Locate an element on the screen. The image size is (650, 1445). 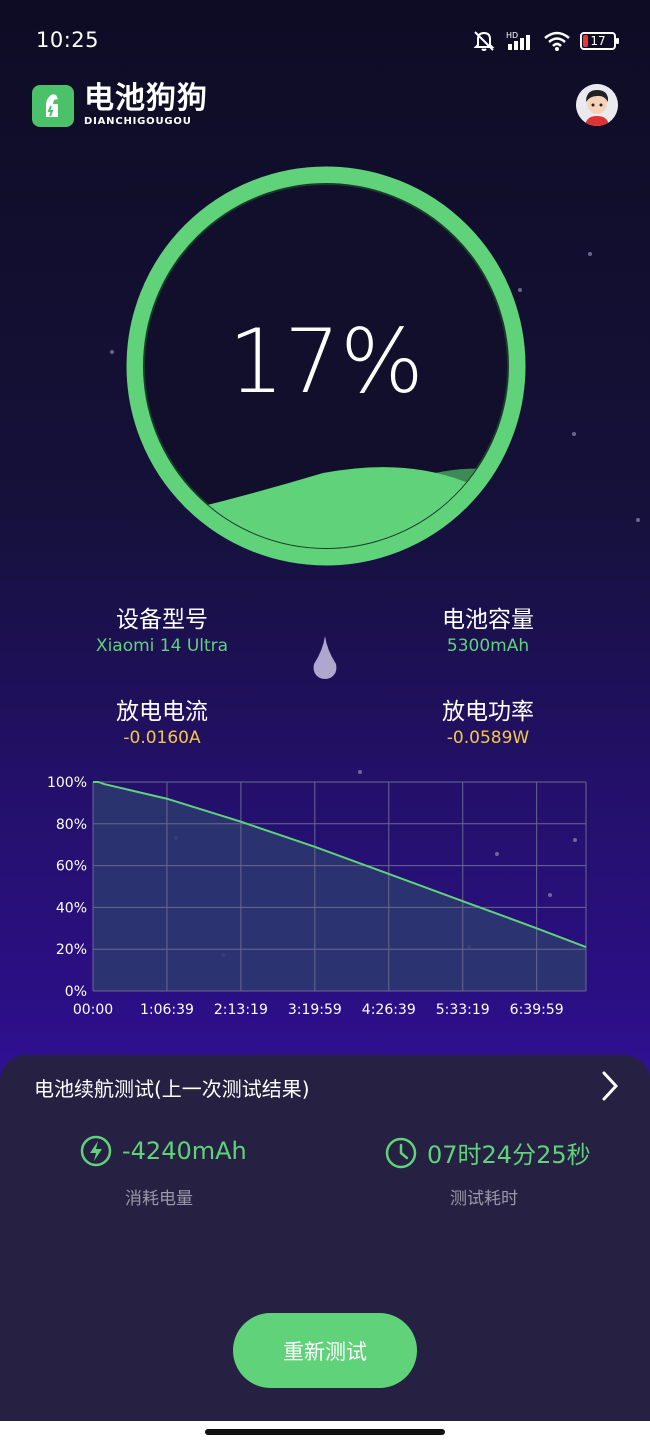
battery-status-icon: 17 is located at coordinates (599, 41).